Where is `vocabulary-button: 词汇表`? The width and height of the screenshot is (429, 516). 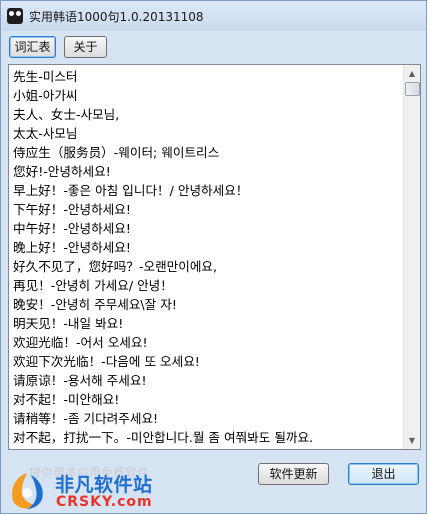 vocabulary-button: 词汇表 is located at coordinates (32, 47).